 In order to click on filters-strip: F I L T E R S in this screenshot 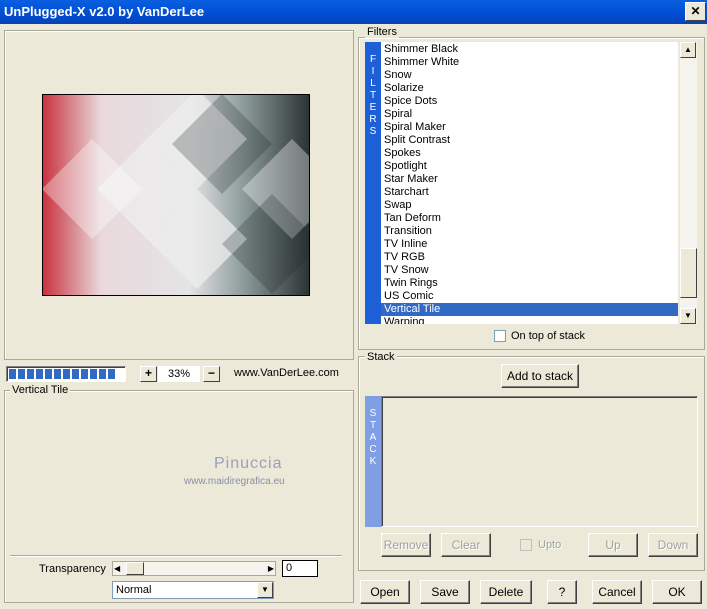, I will do `click(373, 183)`.